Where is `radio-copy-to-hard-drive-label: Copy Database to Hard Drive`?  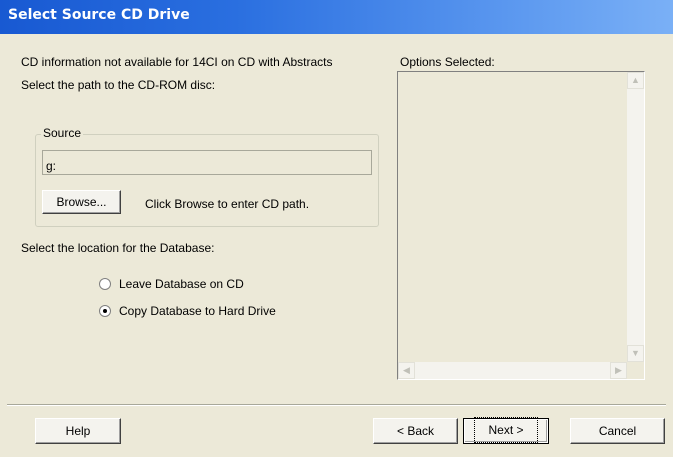
radio-copy-to-hard-drive-label: Copy Database to Hard Drive is located at coordinates (197, 311).